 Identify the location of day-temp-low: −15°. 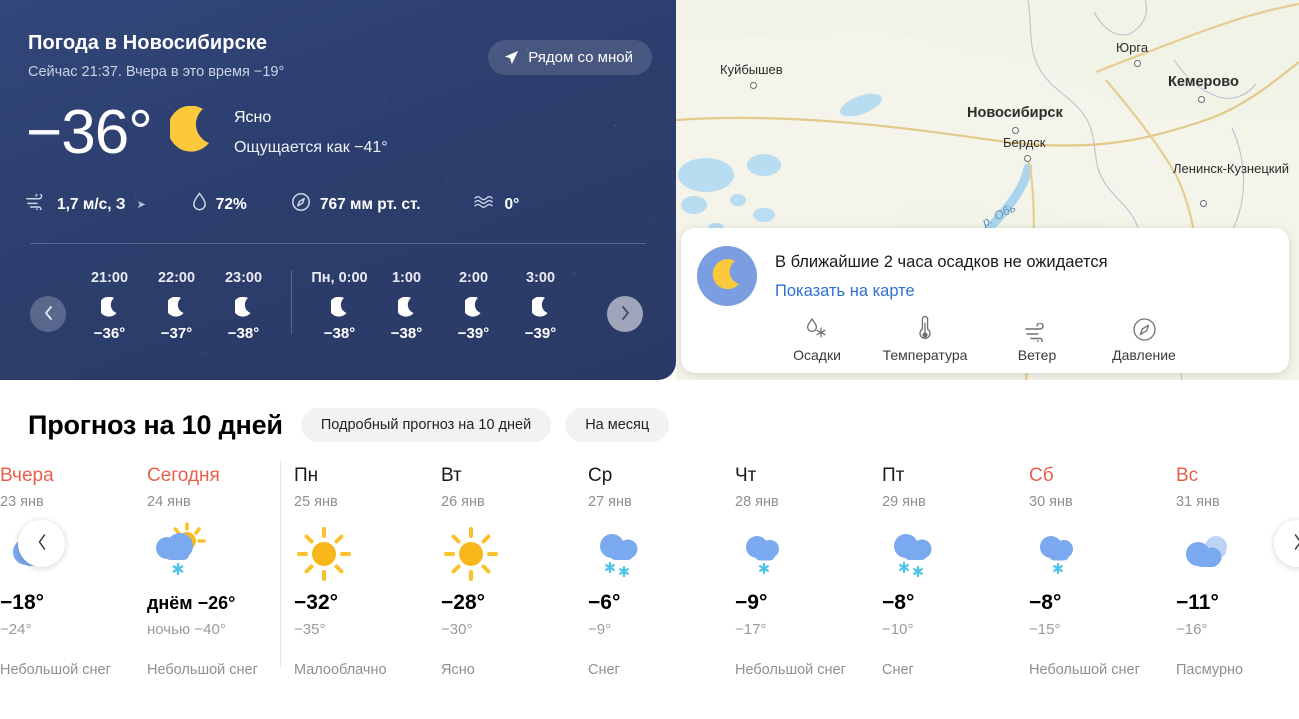
(1045, 629).